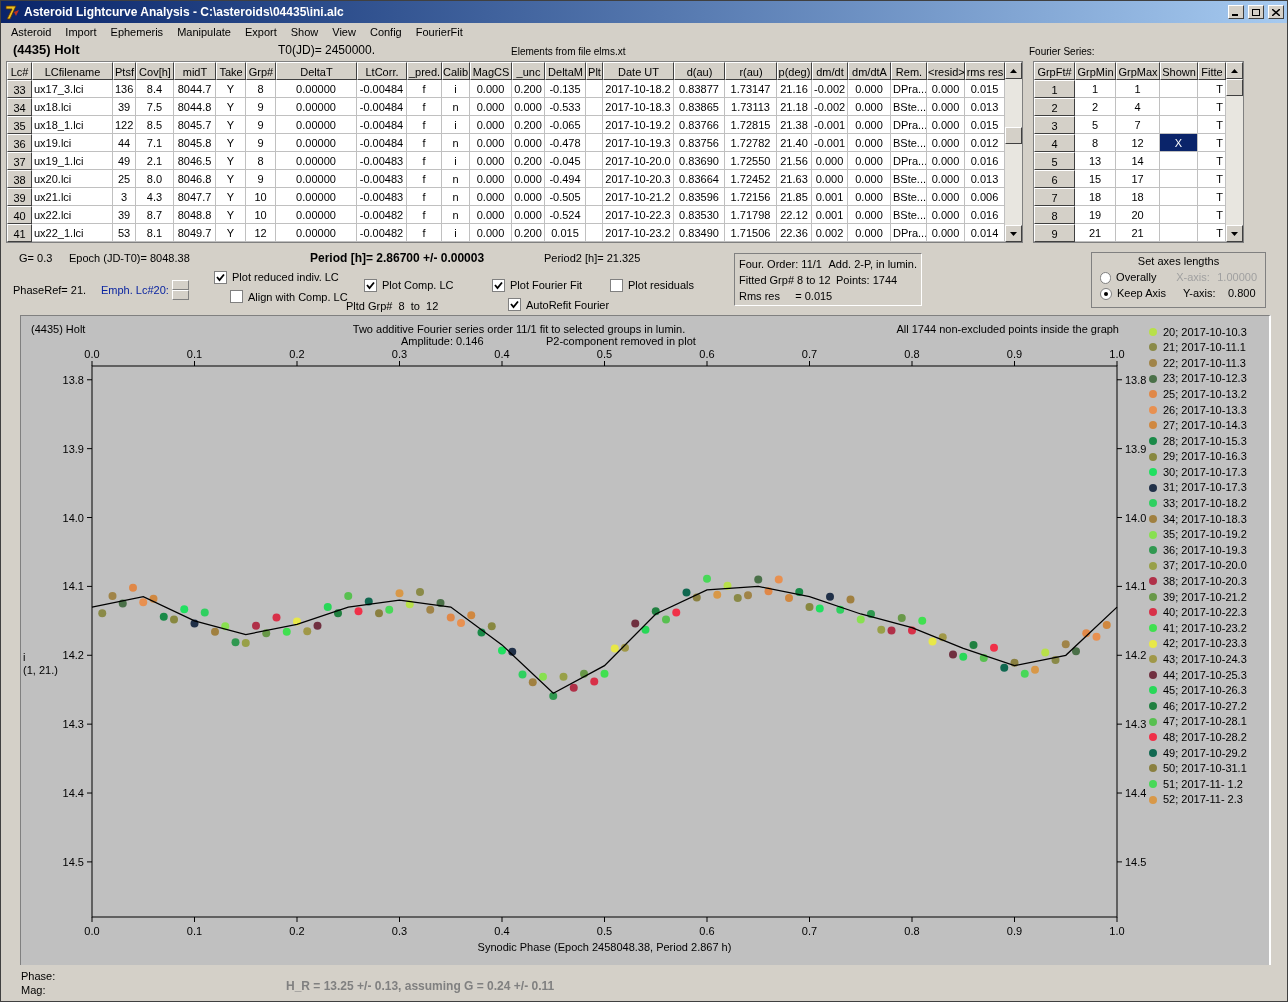 This screenshot has height=1002, width=1288. Describe the element at coordinates (424, 71) in the screenshot. I see `column-header: _pred.` at that location.